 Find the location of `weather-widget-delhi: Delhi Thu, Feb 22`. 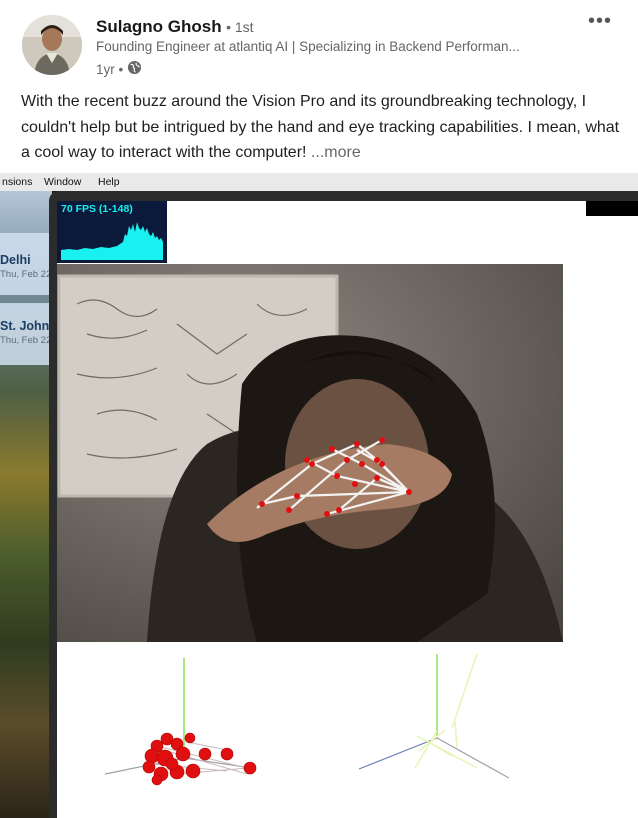

weather-widget-delhi: Delhi Thu, Feb 22 is located at coordinates (26, 264).